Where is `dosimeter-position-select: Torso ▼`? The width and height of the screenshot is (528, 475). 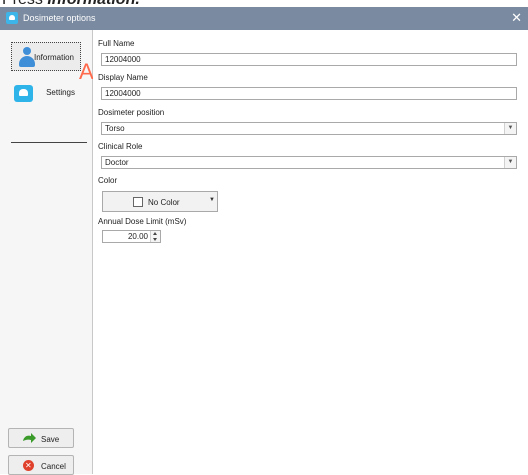
dosimeter-position-select: Torso ▼ is located at coordinates (309, 128).